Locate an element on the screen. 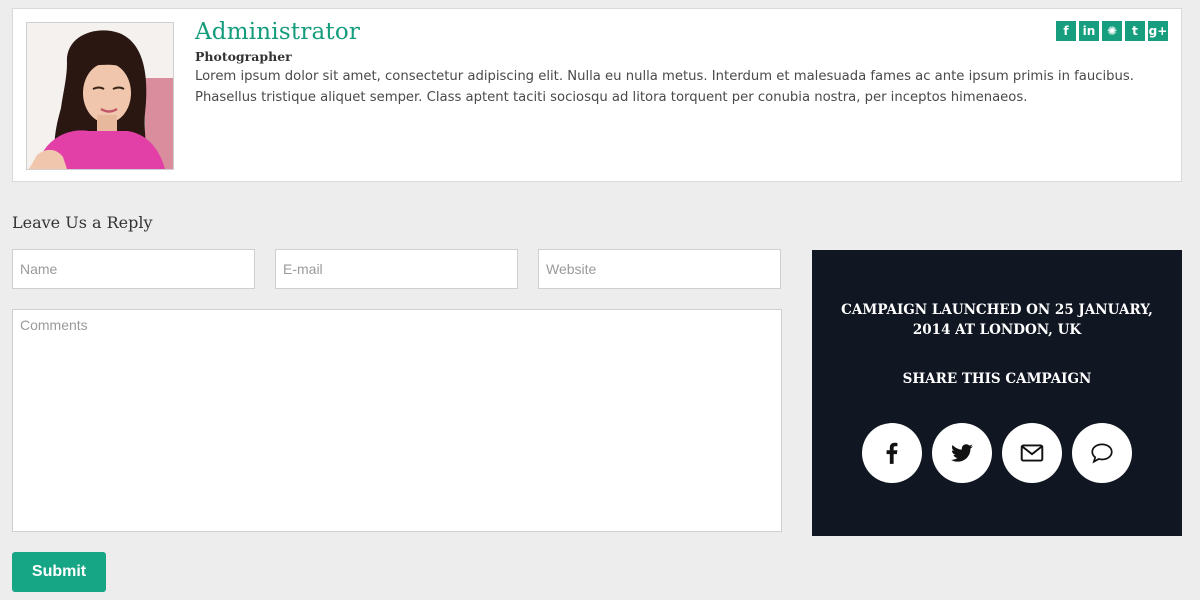 This screenshot has height=600, width=1200. share-comment-button is located at coordinates (1102, 453).